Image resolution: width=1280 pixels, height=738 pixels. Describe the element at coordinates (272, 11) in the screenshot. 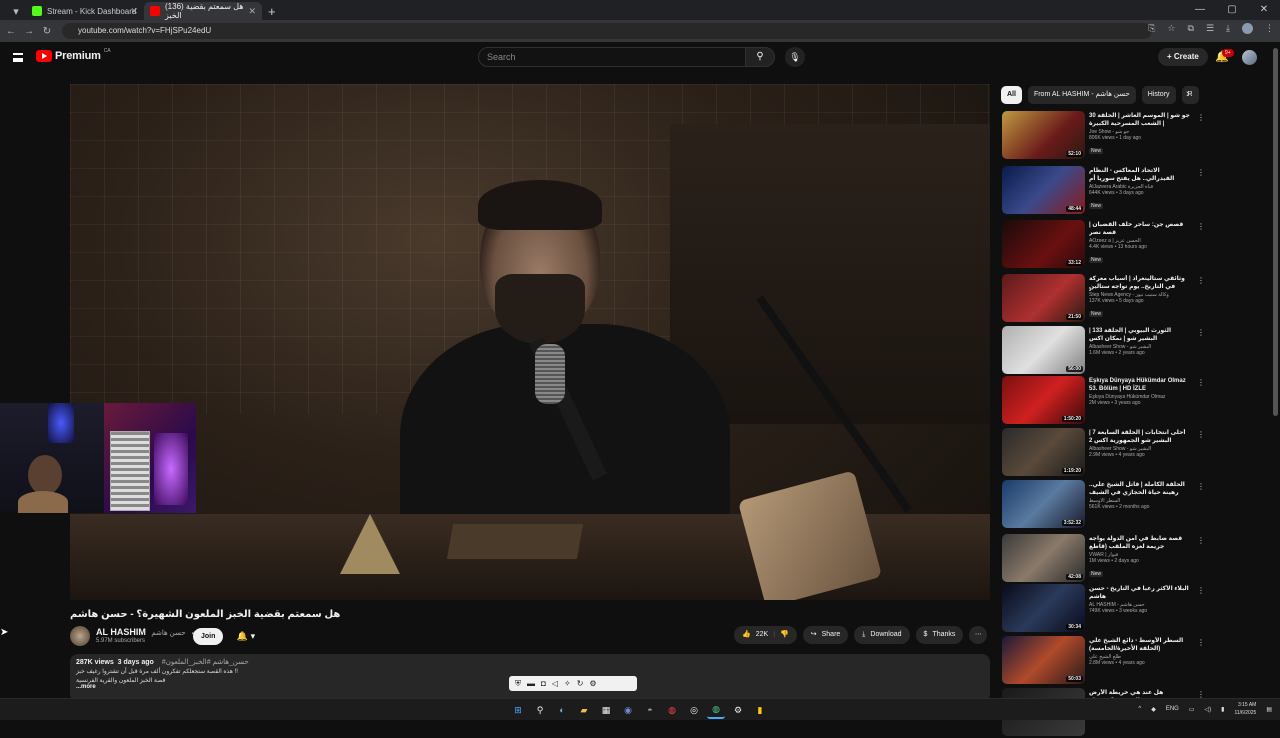

I see `new-tab-button: +` at that location.